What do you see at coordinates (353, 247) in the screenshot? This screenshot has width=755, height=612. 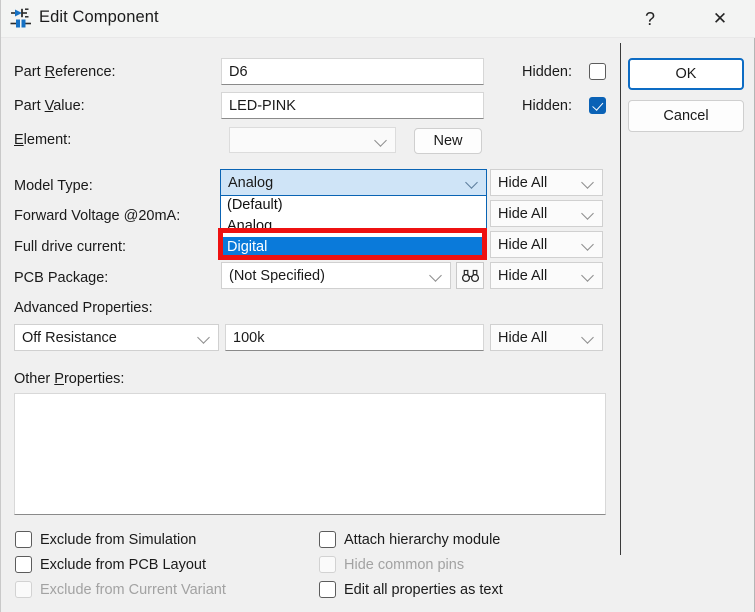 I see `model-type-option-selected: Digital` at bounding box center [353, 247].